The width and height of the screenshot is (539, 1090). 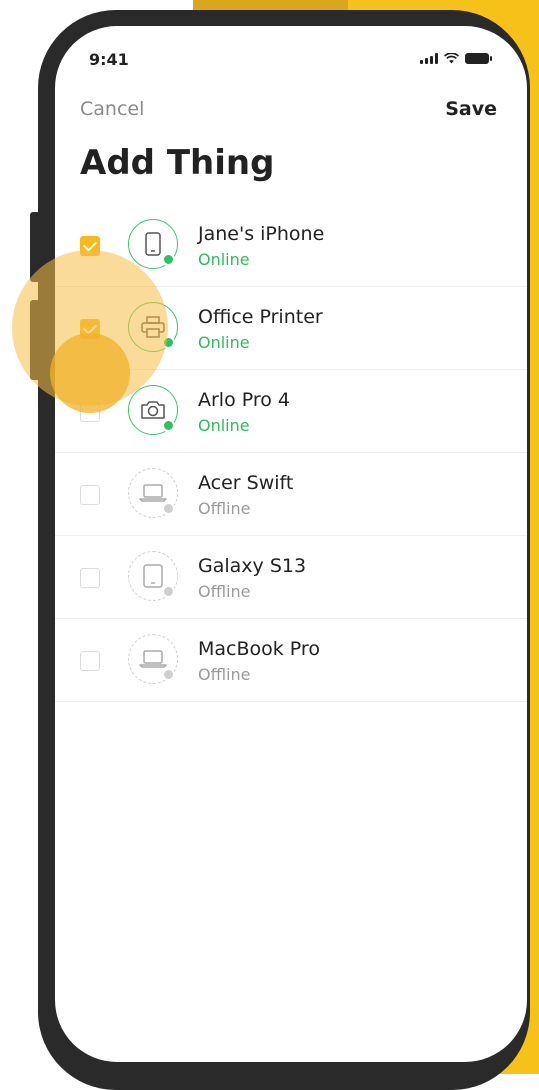 I want to click on device-row: MacBook Pro Offline, so click(x=291, y=660).